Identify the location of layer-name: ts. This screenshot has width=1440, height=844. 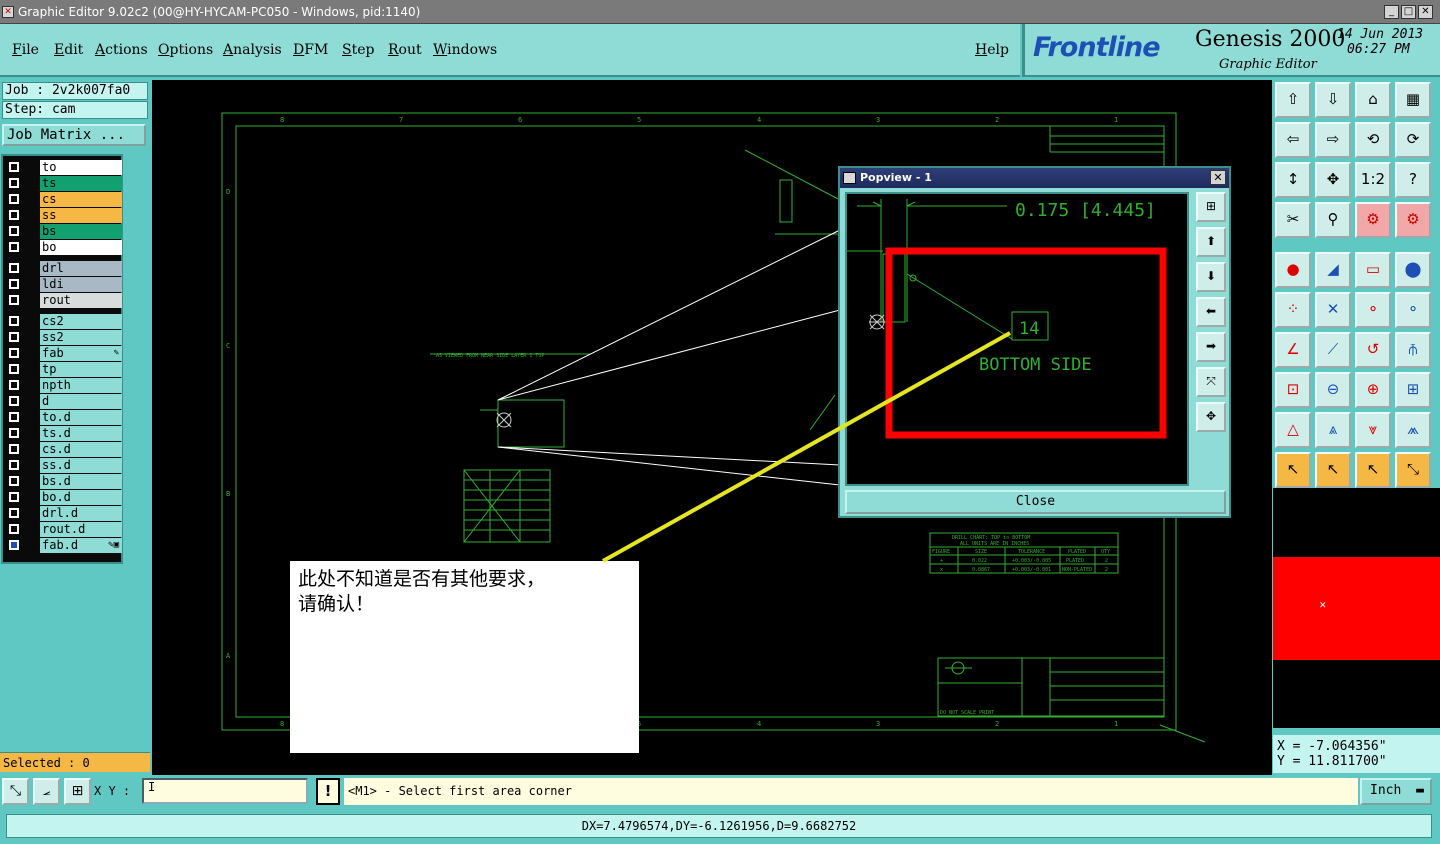
(81, 183).